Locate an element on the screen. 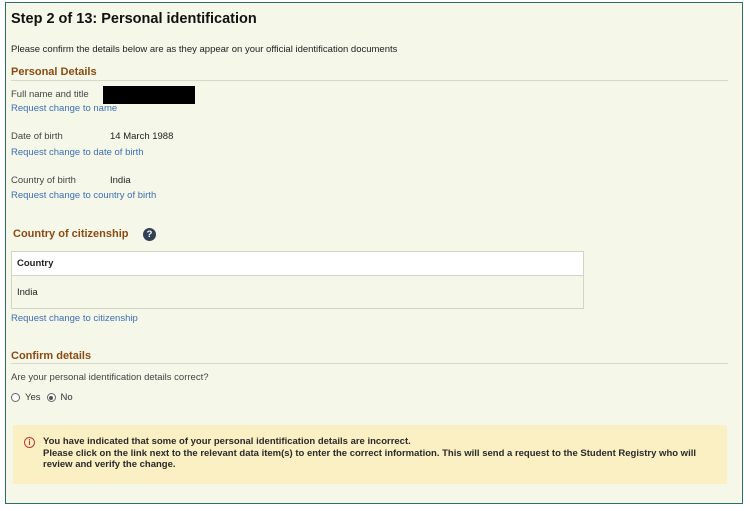 This screenshot has width=750, height=511. request-change-dob-link: Request change to date of birth is located at coordinates (77, 152).